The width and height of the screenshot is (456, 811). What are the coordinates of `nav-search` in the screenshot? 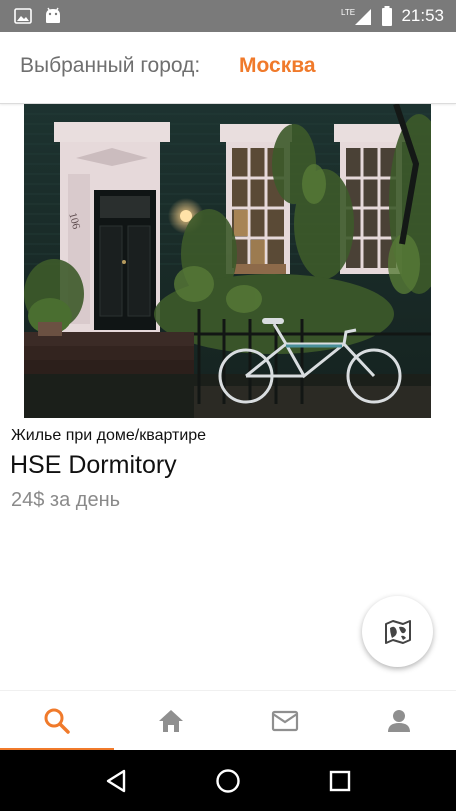 It's located at (57, 721).